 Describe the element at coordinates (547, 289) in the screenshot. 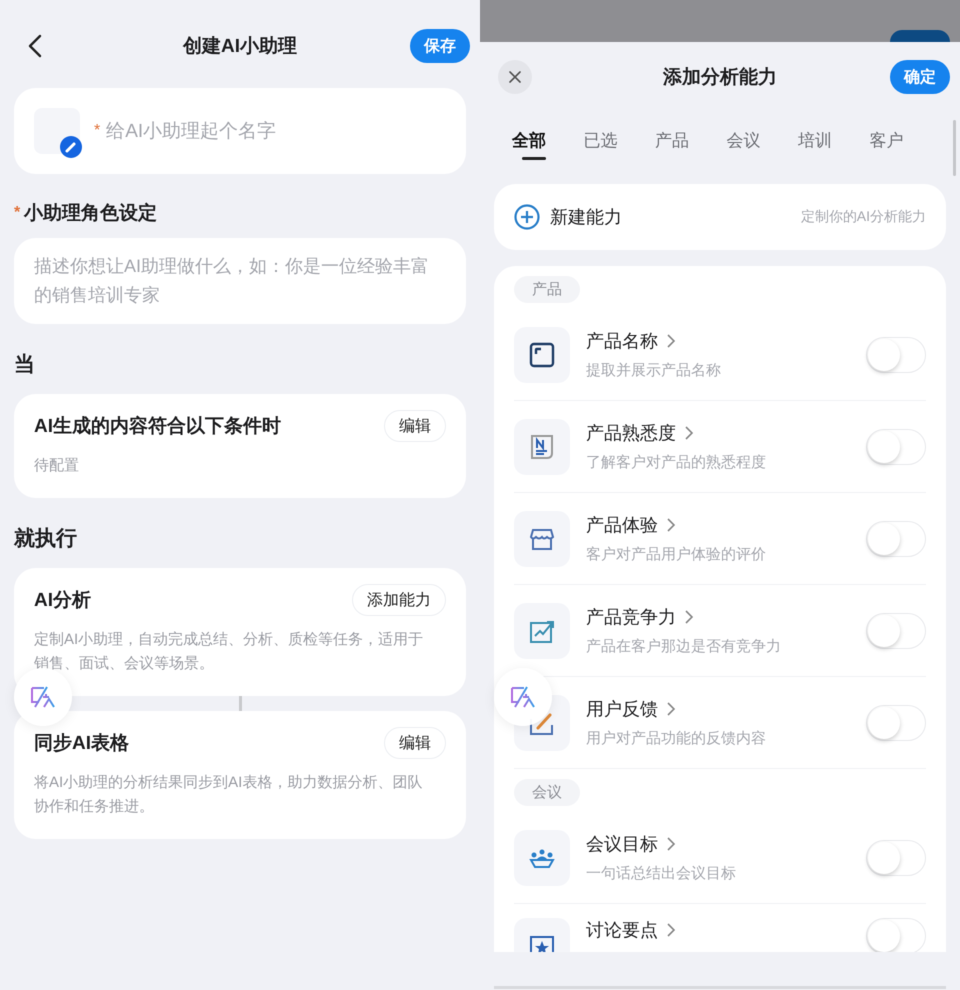

I see `group-label: 产品` at that location.